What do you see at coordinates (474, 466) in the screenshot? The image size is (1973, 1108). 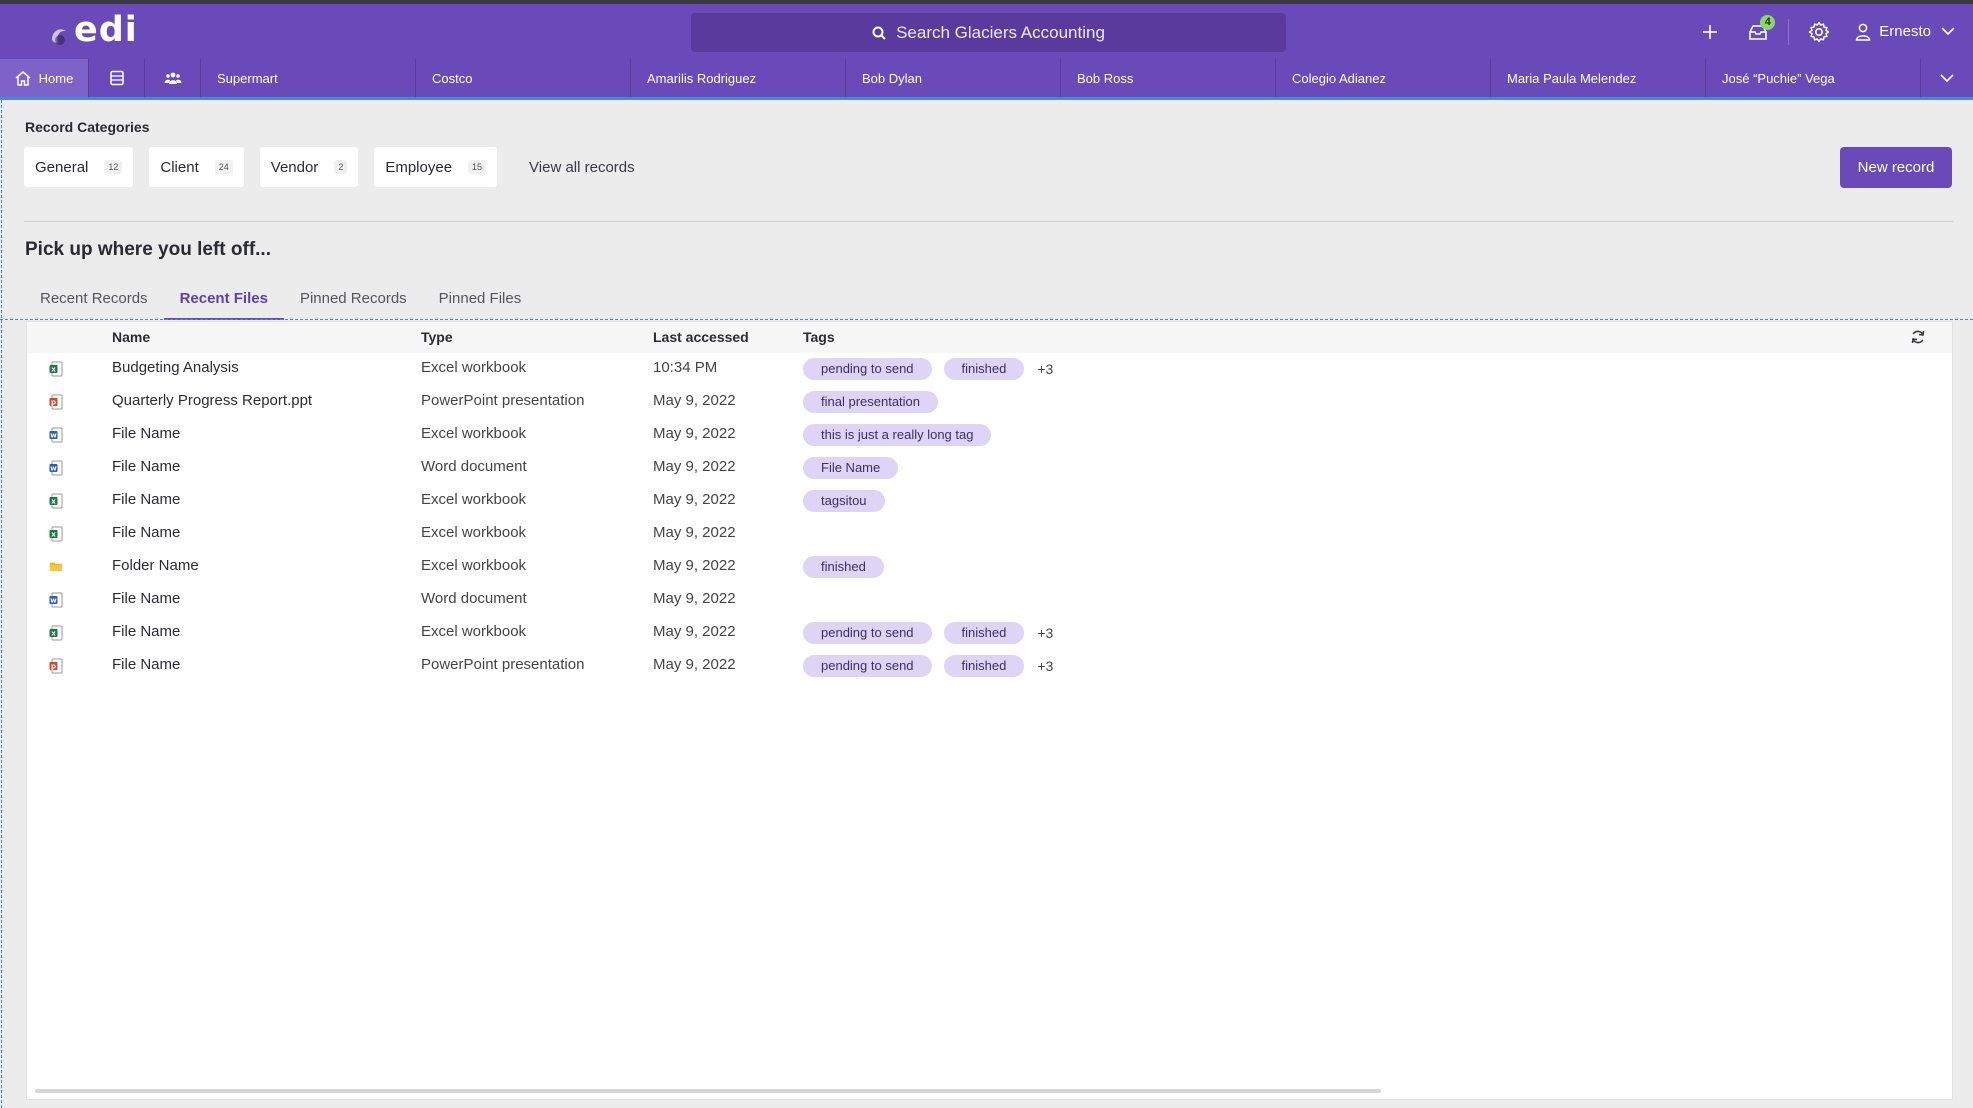 I see `file-type: Word document` at bounding box center [474, 466].